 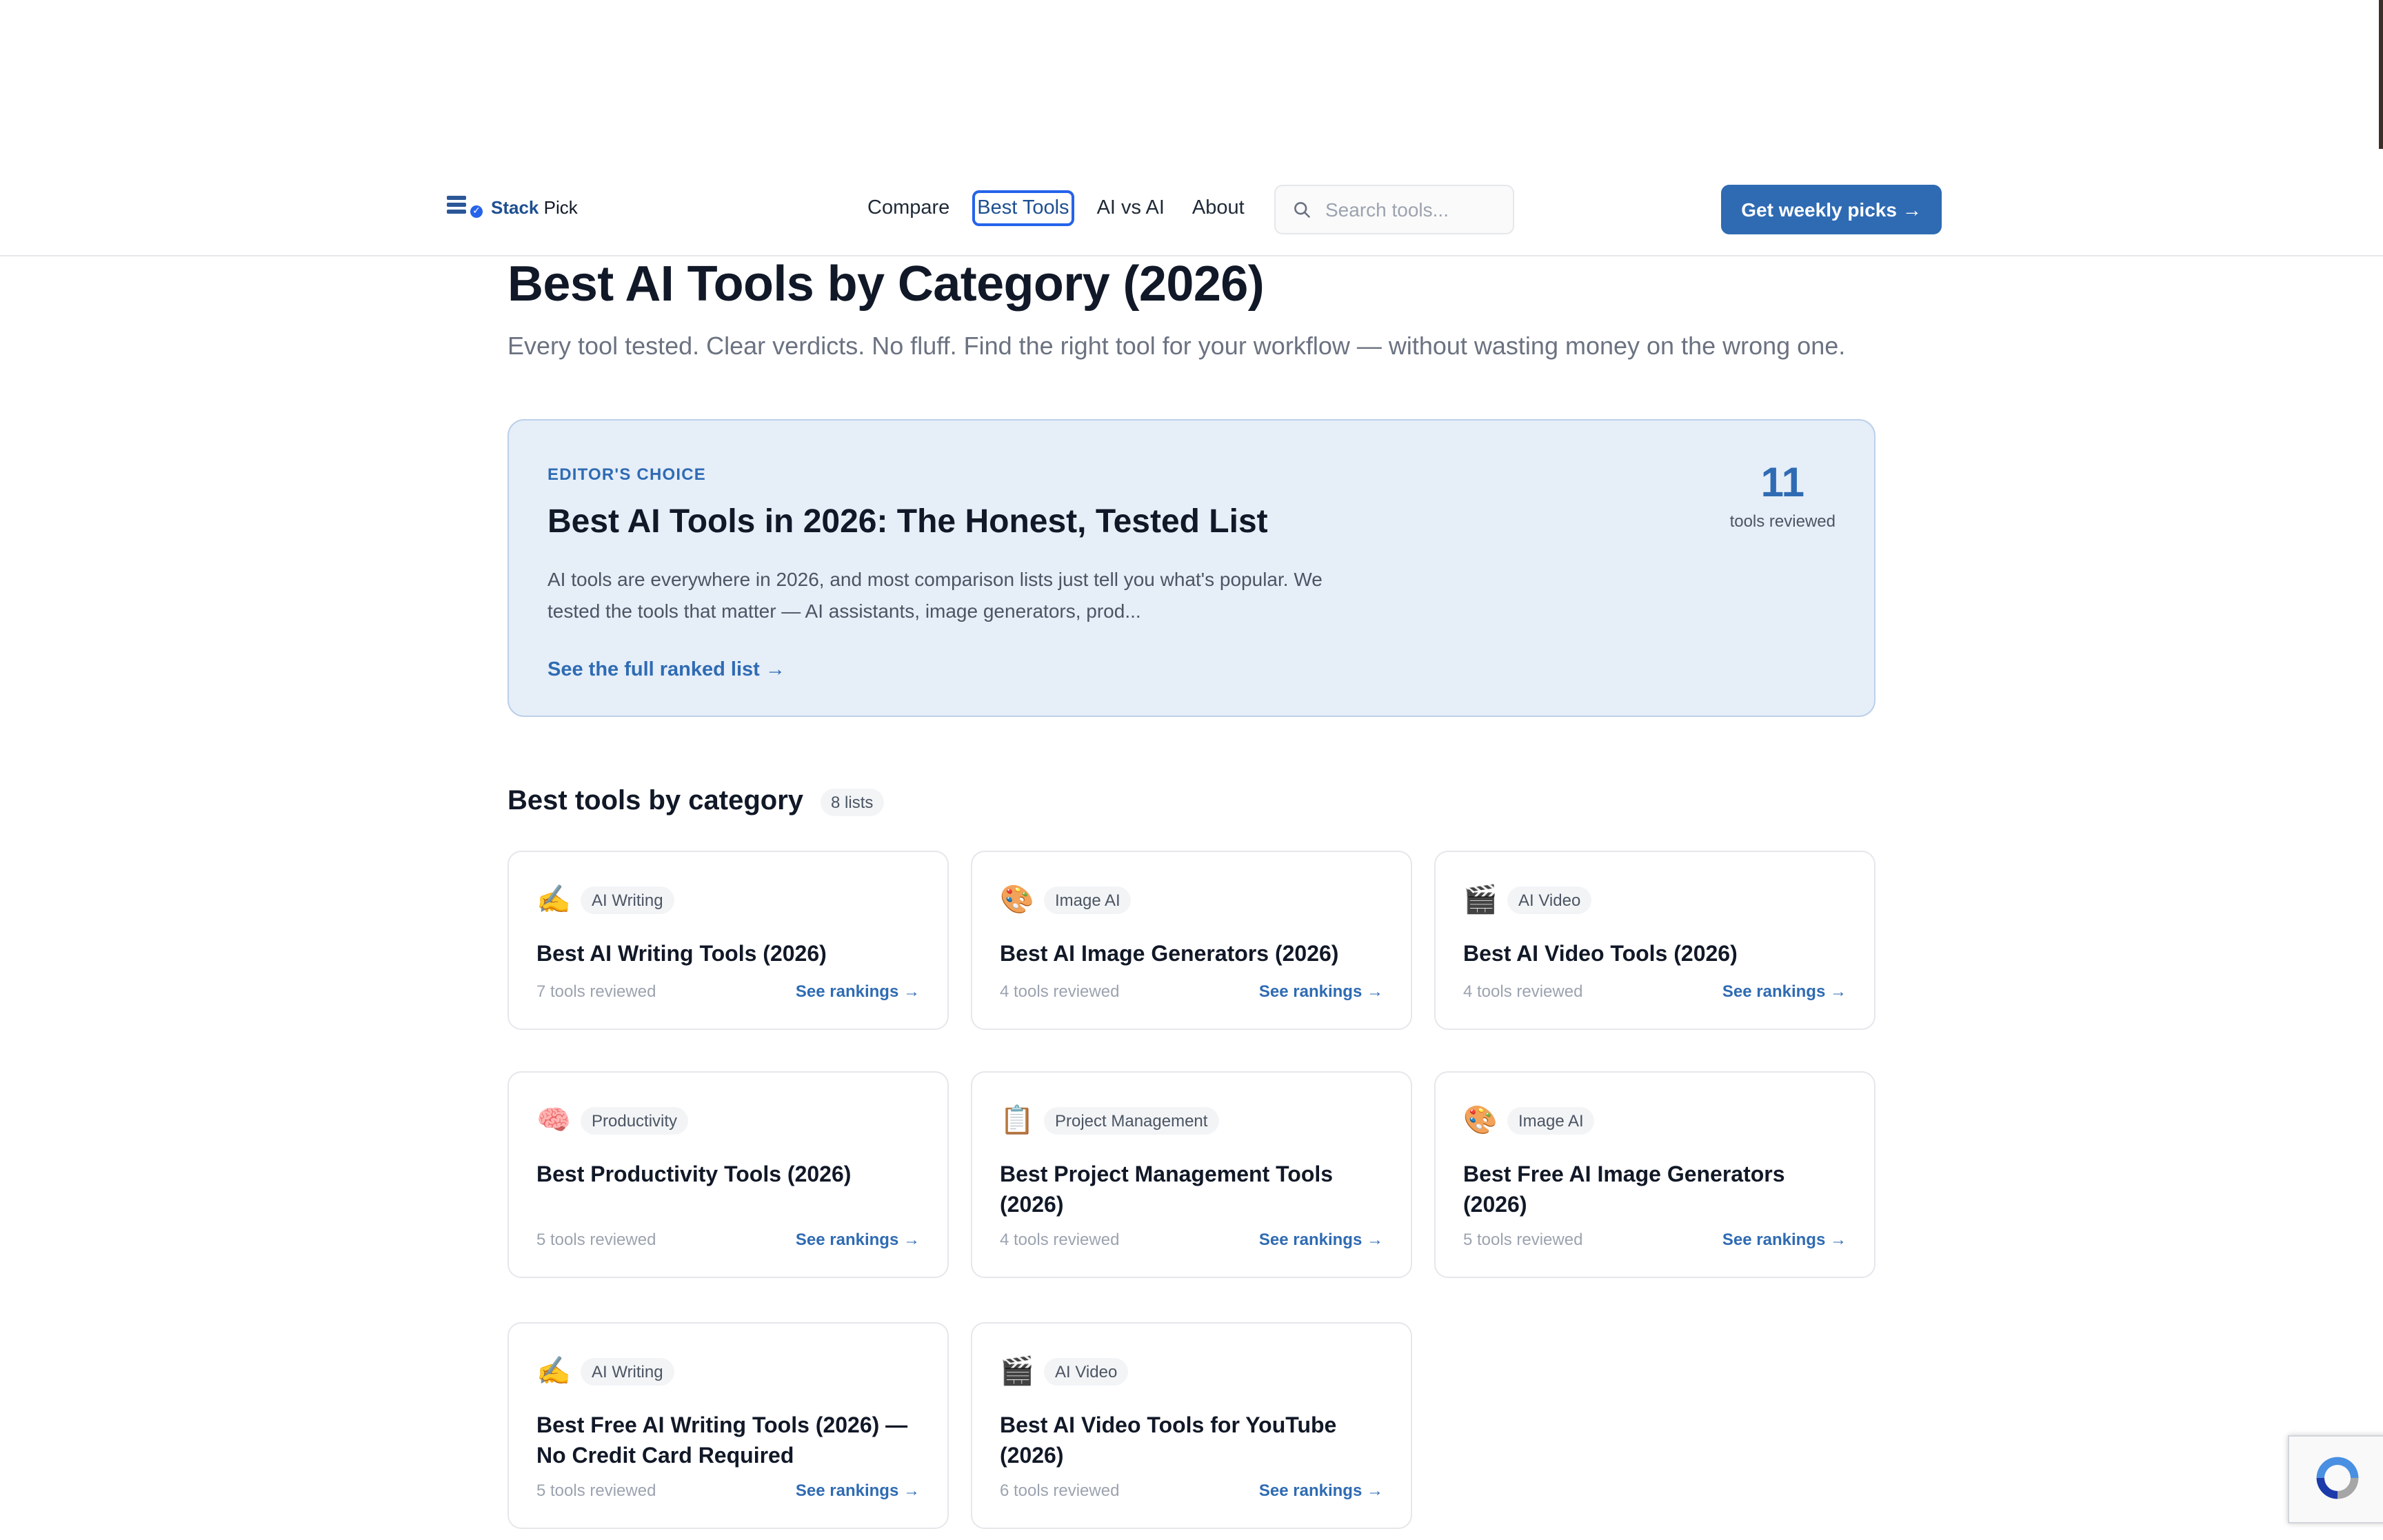 I want to click on nav-about: About, so click(x=1218, y=208).